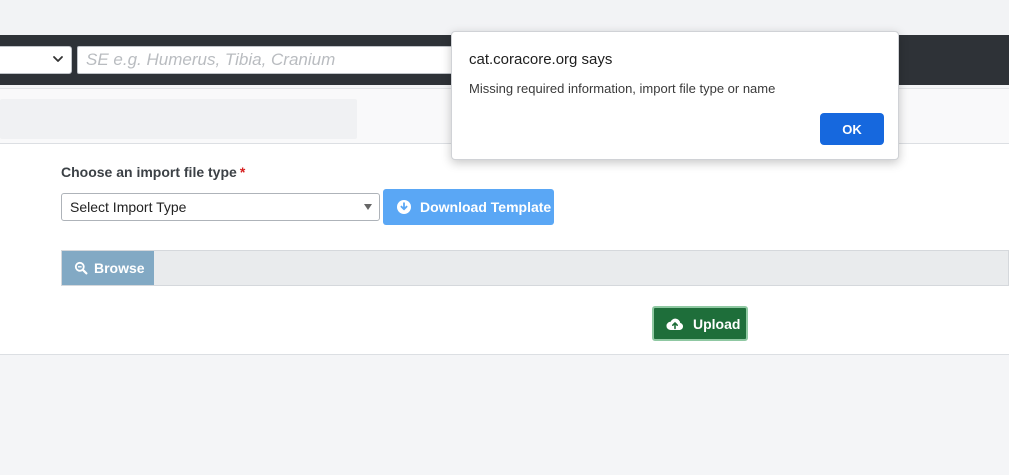  I want to click on cloud-upload-icon, so click(675, 324).